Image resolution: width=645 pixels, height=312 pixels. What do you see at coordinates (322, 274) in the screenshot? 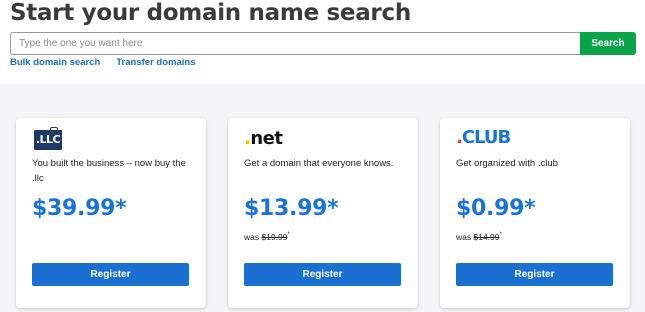
I see `register-button-net: Register` at bounding box center [322, 274].